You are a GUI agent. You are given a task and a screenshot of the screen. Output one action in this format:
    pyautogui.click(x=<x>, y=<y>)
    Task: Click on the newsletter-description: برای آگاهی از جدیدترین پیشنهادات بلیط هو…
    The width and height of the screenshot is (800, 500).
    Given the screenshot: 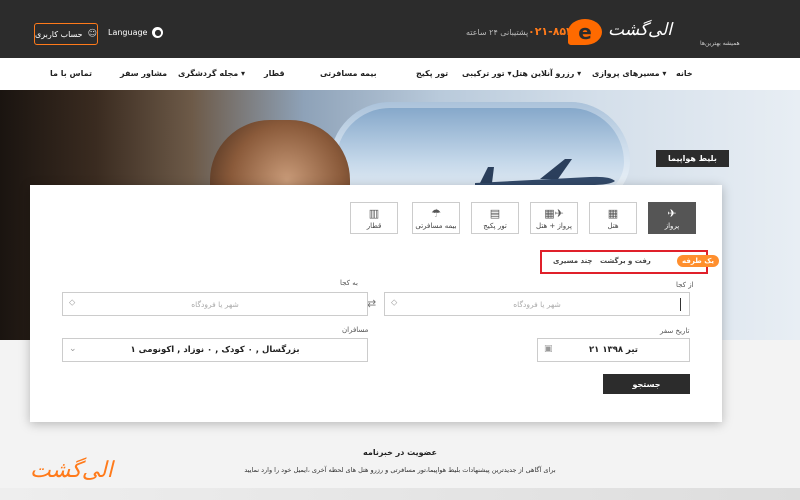 What is the action you would take?
    pyautogui.click(x=400, y=470)
    